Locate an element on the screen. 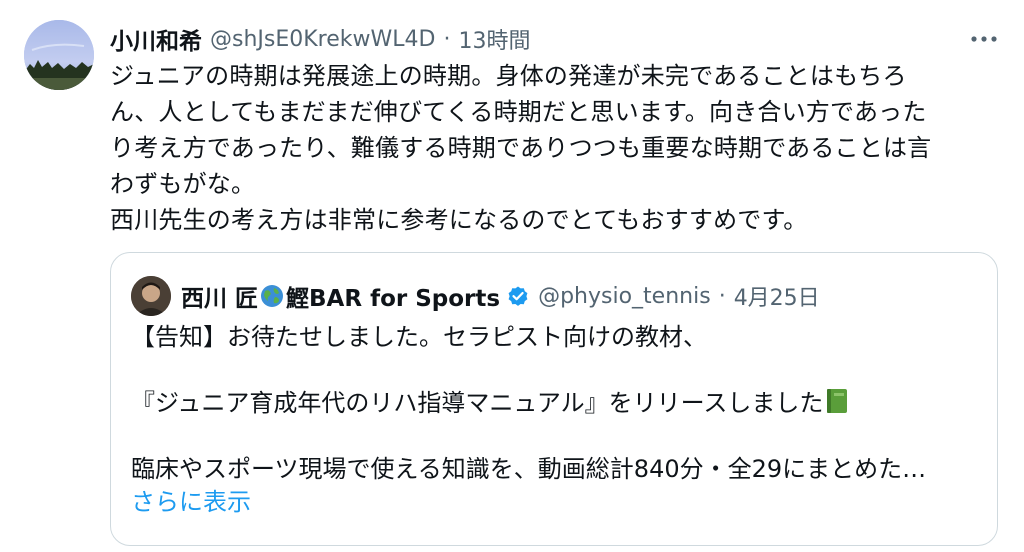 This screenshot has width=1024, height=552. quoted-author-handle: @physio_tennis is located at coordinates (624, 296).